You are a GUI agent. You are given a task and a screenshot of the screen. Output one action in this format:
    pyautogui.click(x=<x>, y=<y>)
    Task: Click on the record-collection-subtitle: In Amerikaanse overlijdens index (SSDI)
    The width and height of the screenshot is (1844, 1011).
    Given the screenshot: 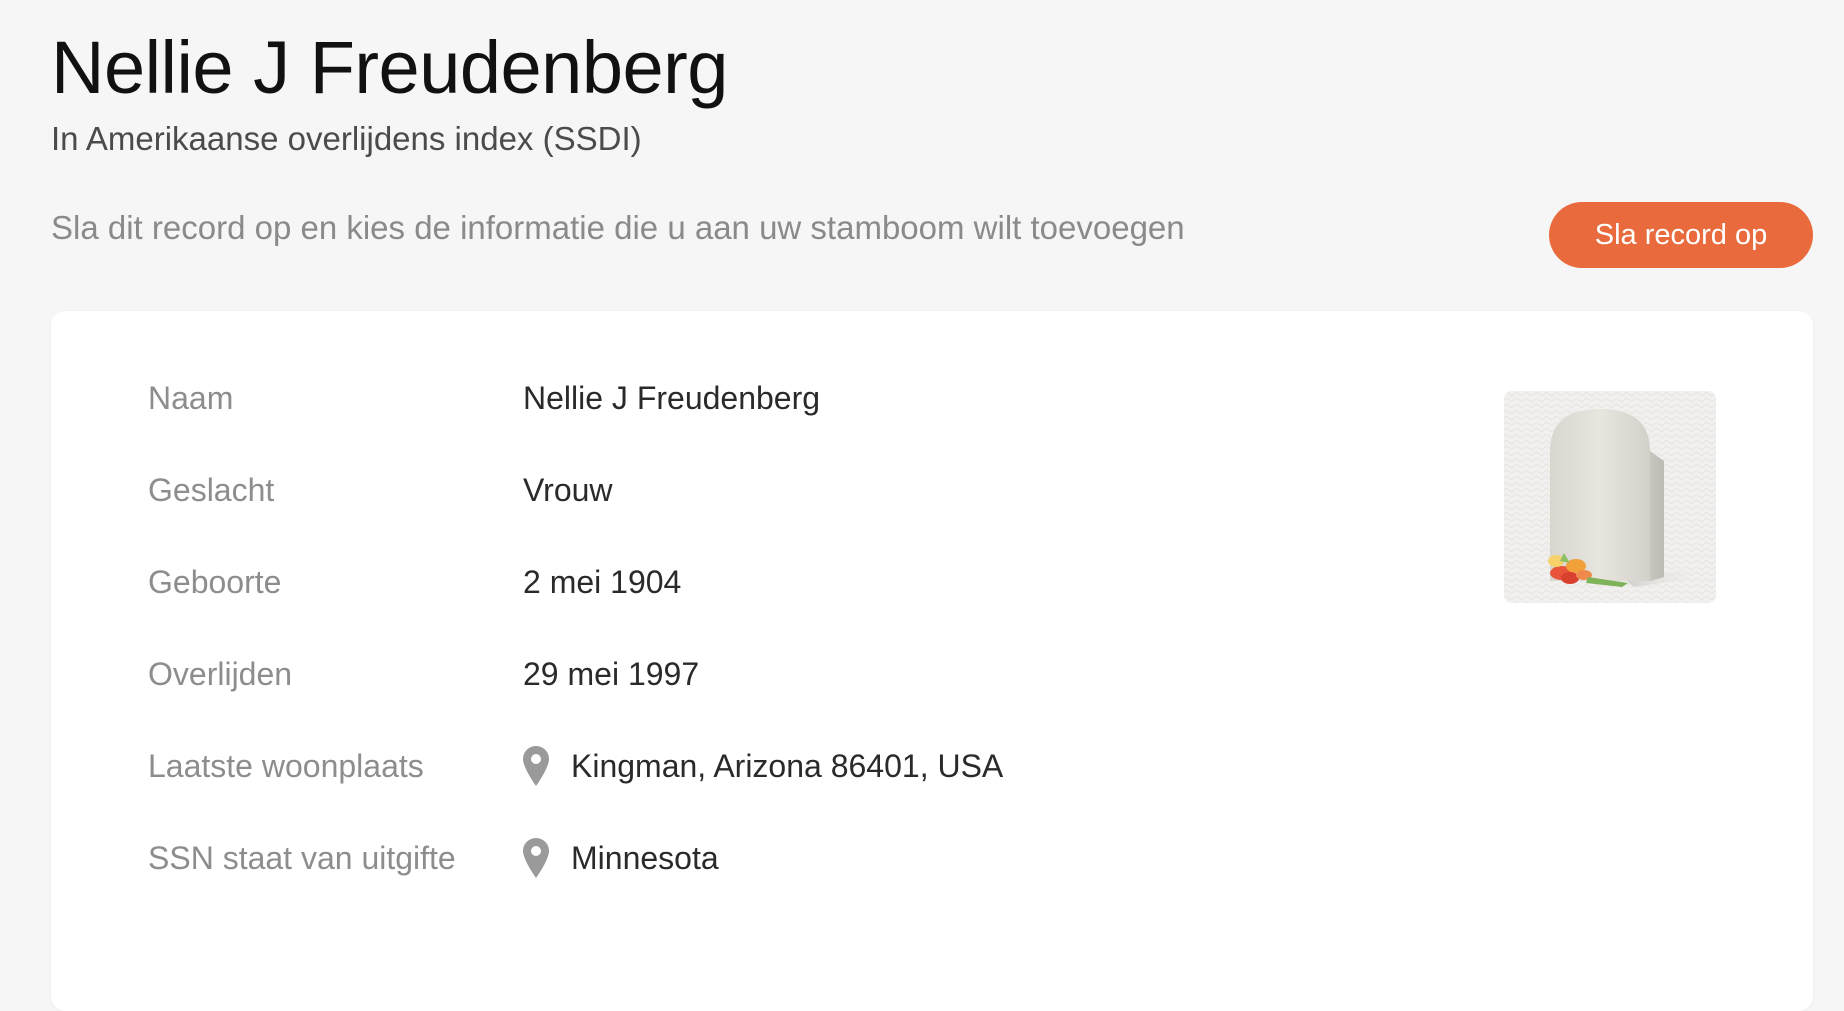 What is the action you would take?
    pyautogui.click(x=346, y=138)
    